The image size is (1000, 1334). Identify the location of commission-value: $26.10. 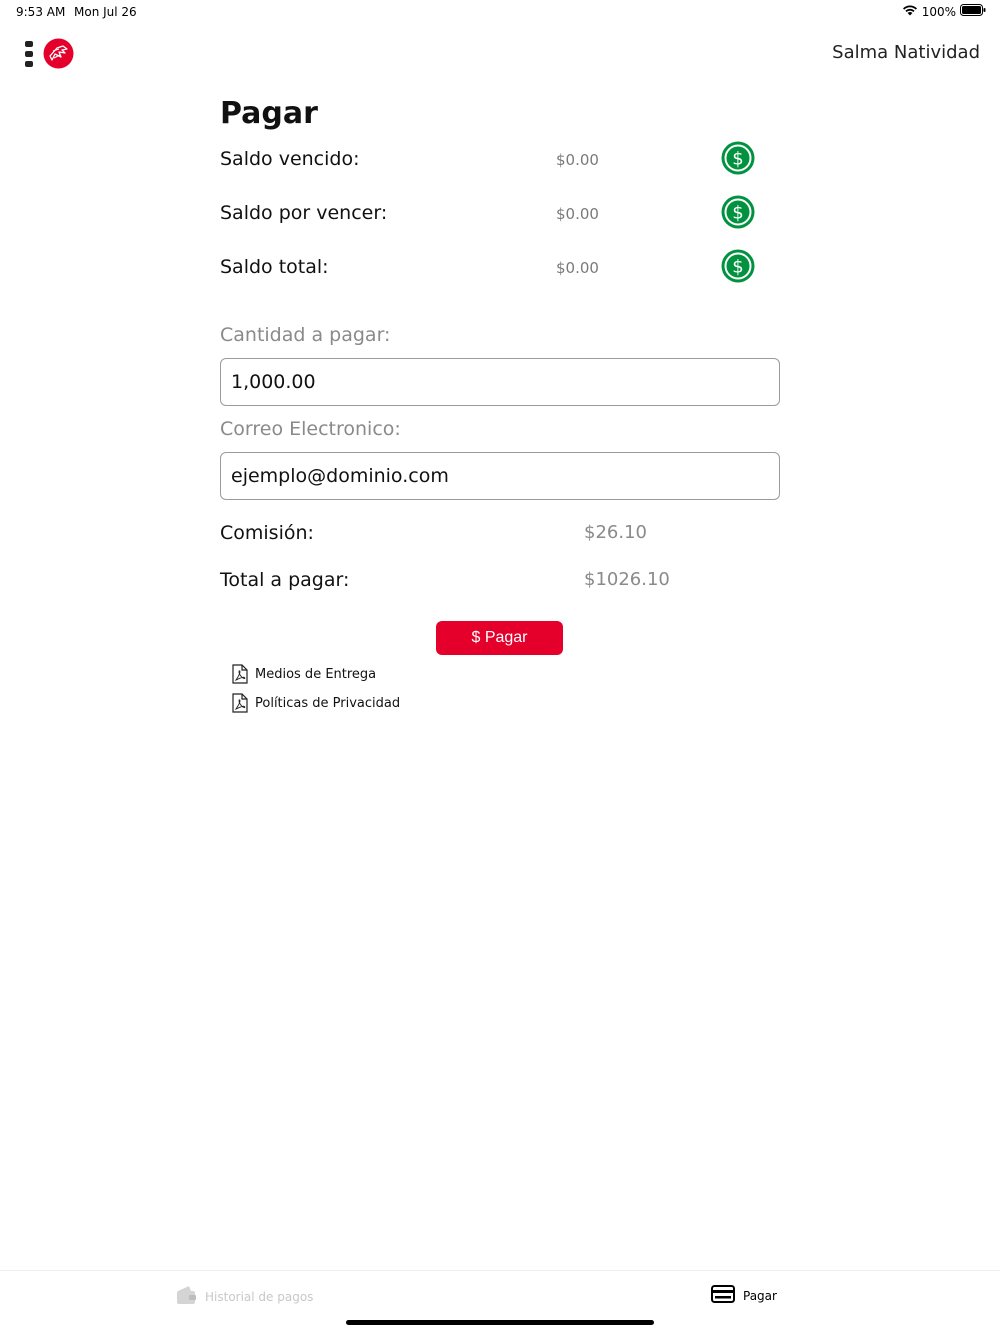
(615, 532).